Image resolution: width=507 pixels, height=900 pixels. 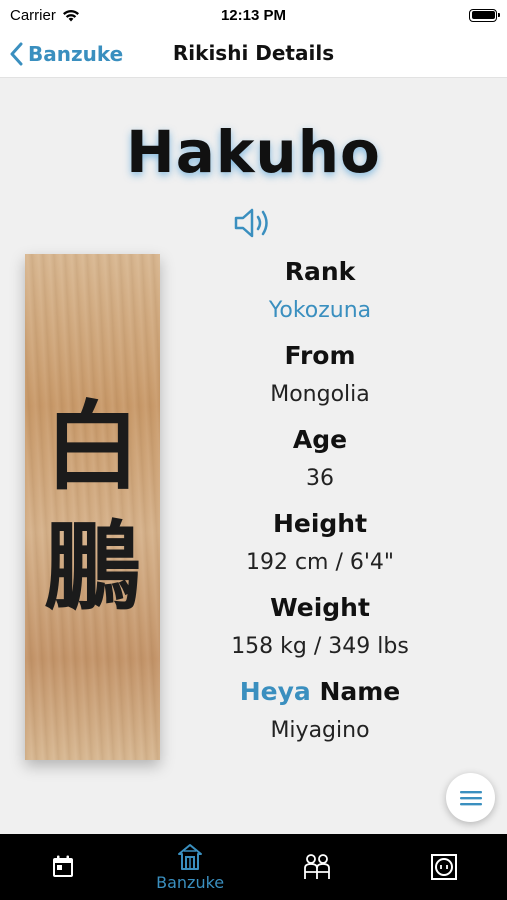 I want to click on menu-button, so click(x=470, y=797).